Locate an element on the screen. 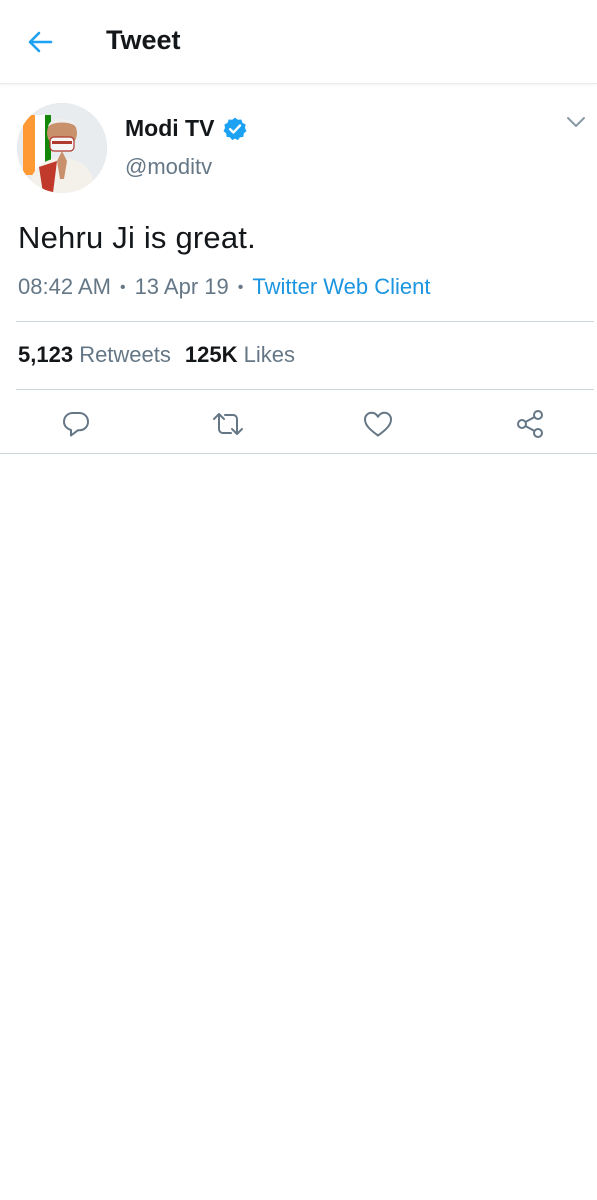  retweets-stat: 5,123 Retweets is located at coordinates (94, 354).